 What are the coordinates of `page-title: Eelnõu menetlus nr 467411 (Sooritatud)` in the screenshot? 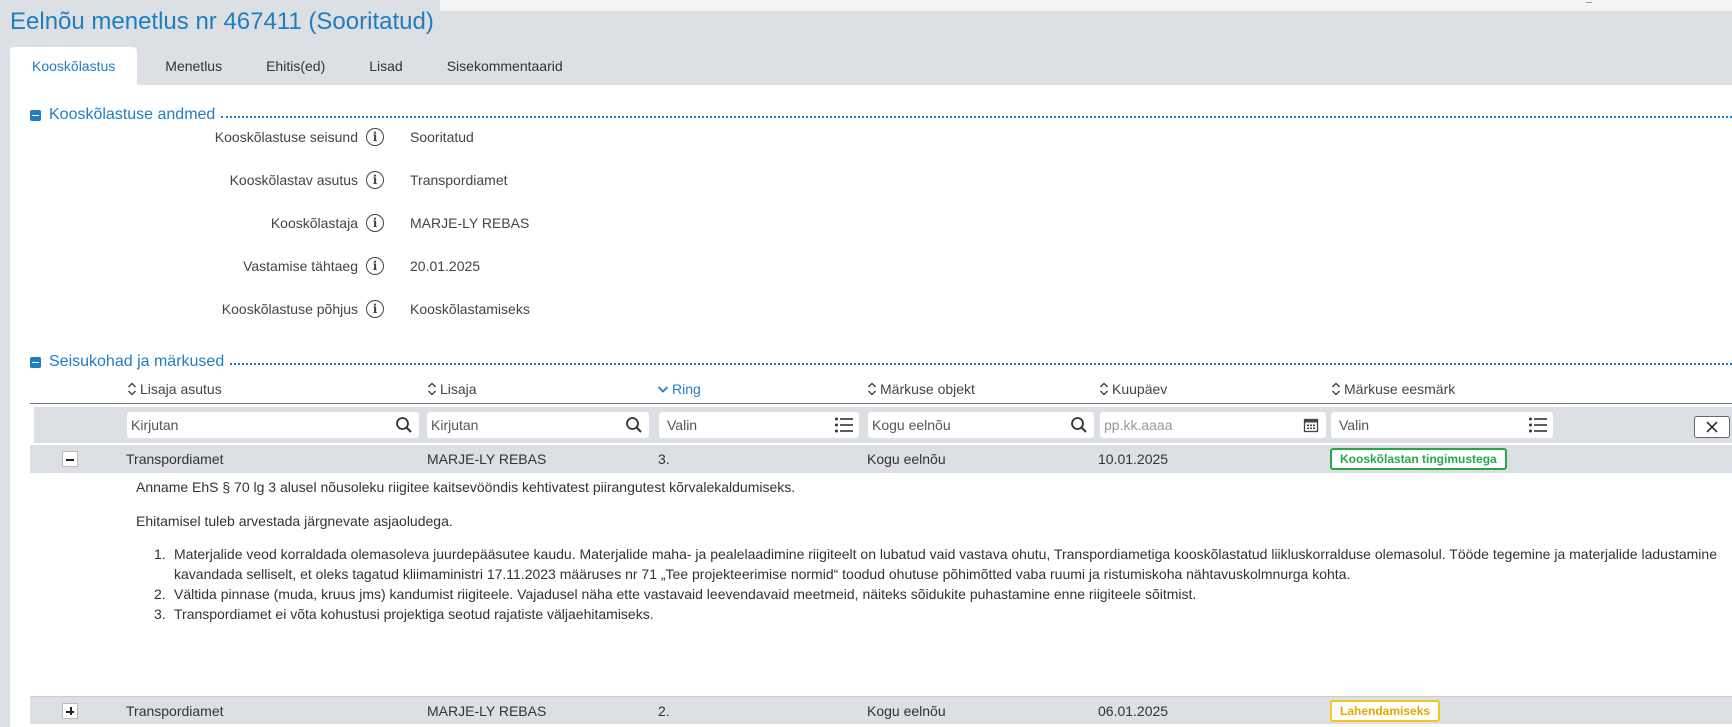 It's located at (222, 21).